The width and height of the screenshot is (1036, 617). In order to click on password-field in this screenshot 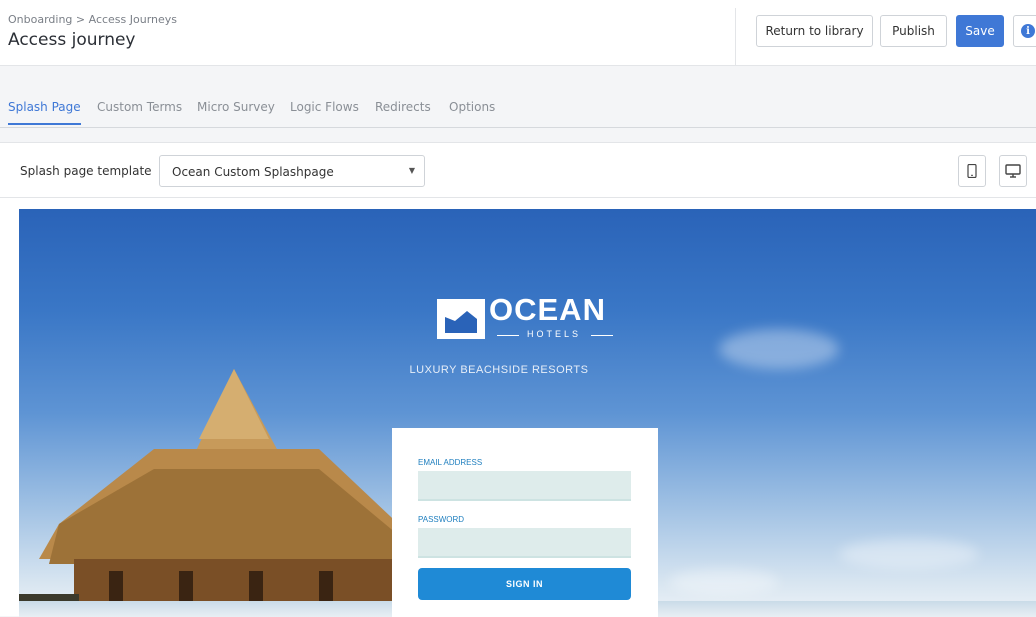, I will do `click(524, 543)`.